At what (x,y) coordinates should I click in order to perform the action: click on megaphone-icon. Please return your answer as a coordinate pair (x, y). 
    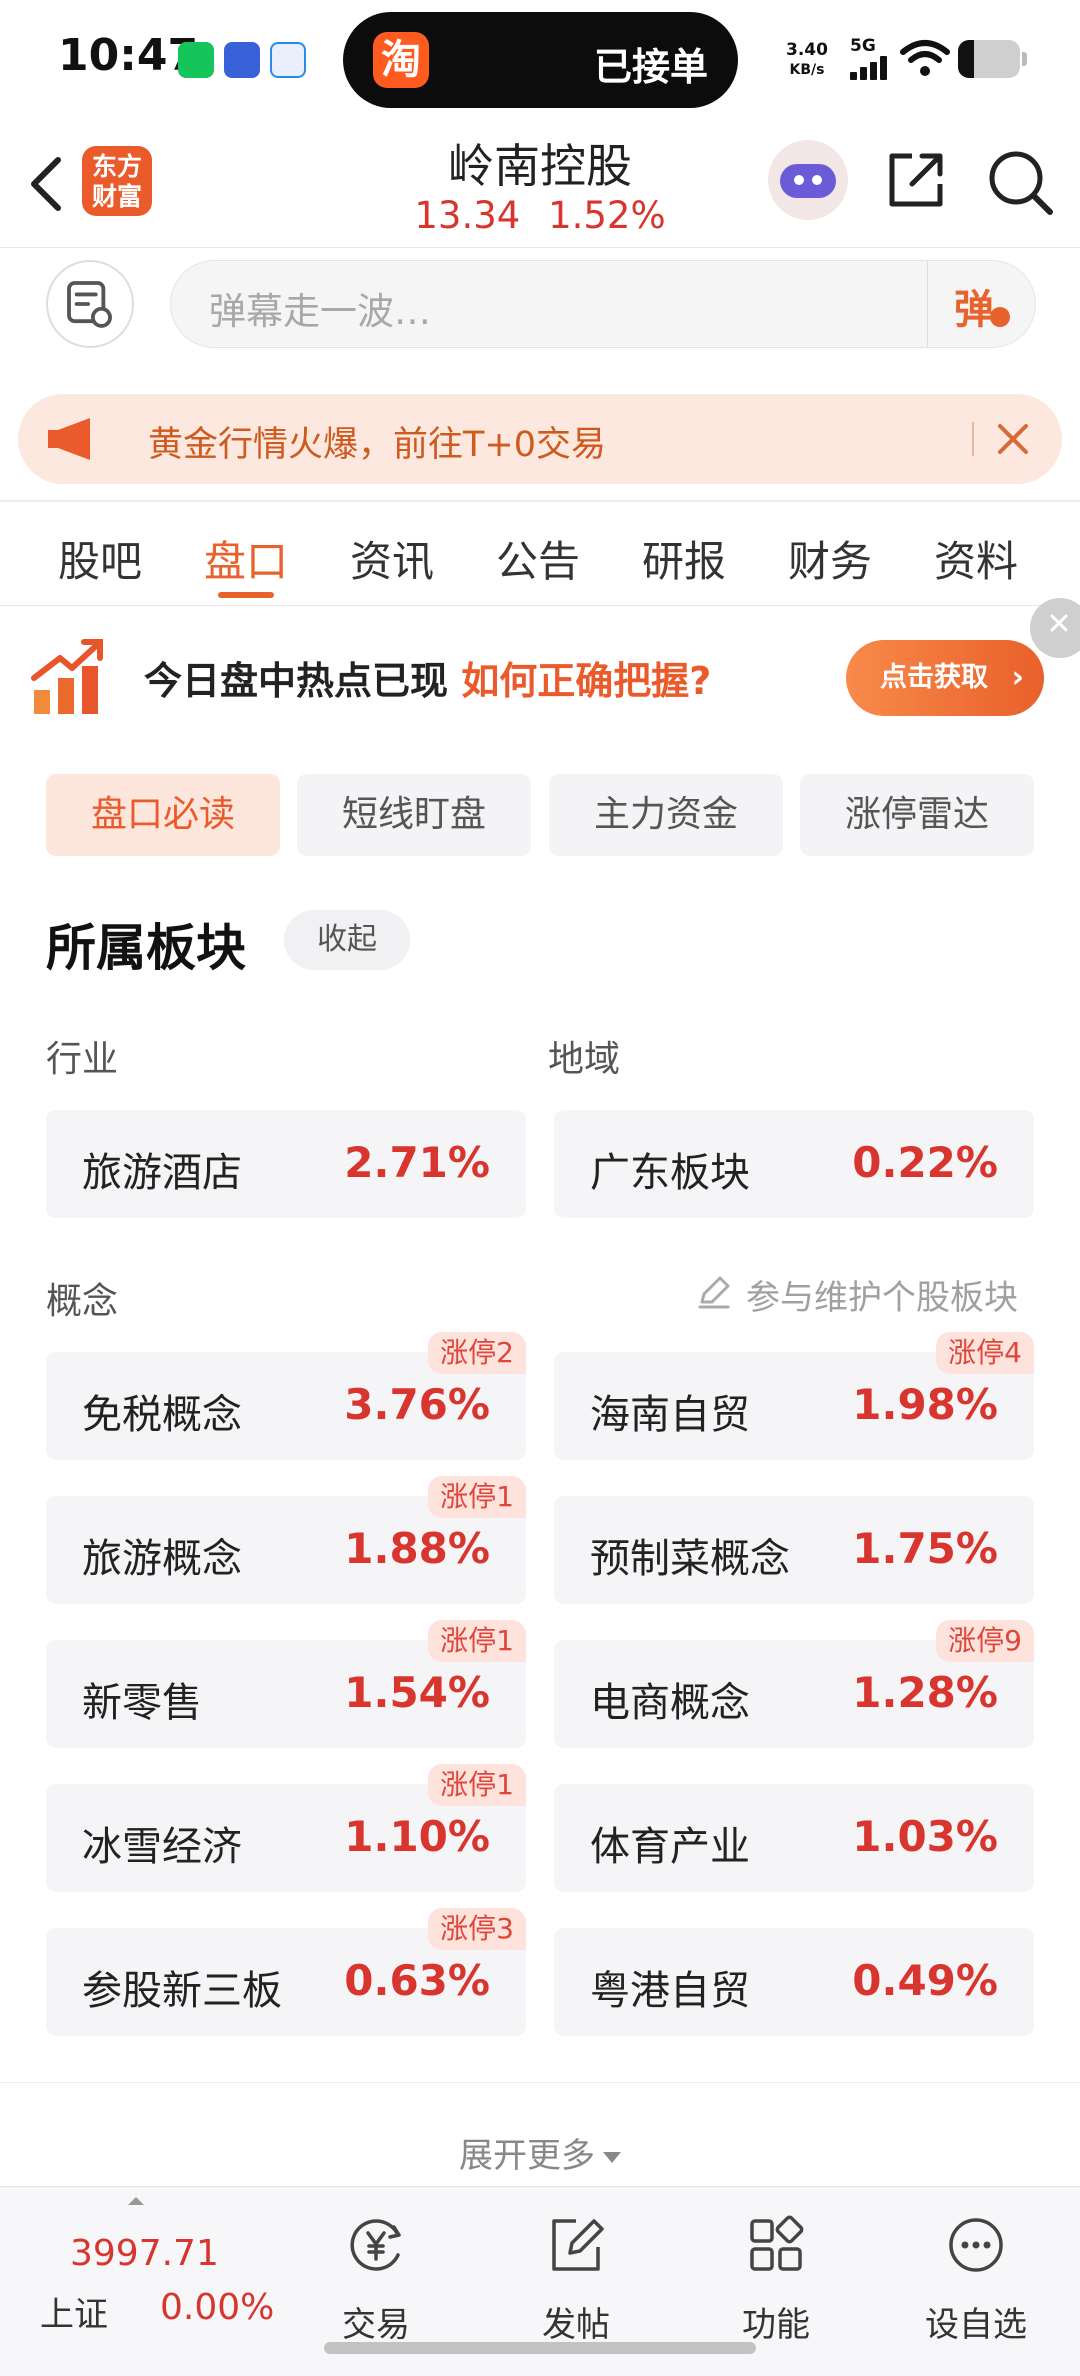
    Looking at the image, I should click on (69, 439).